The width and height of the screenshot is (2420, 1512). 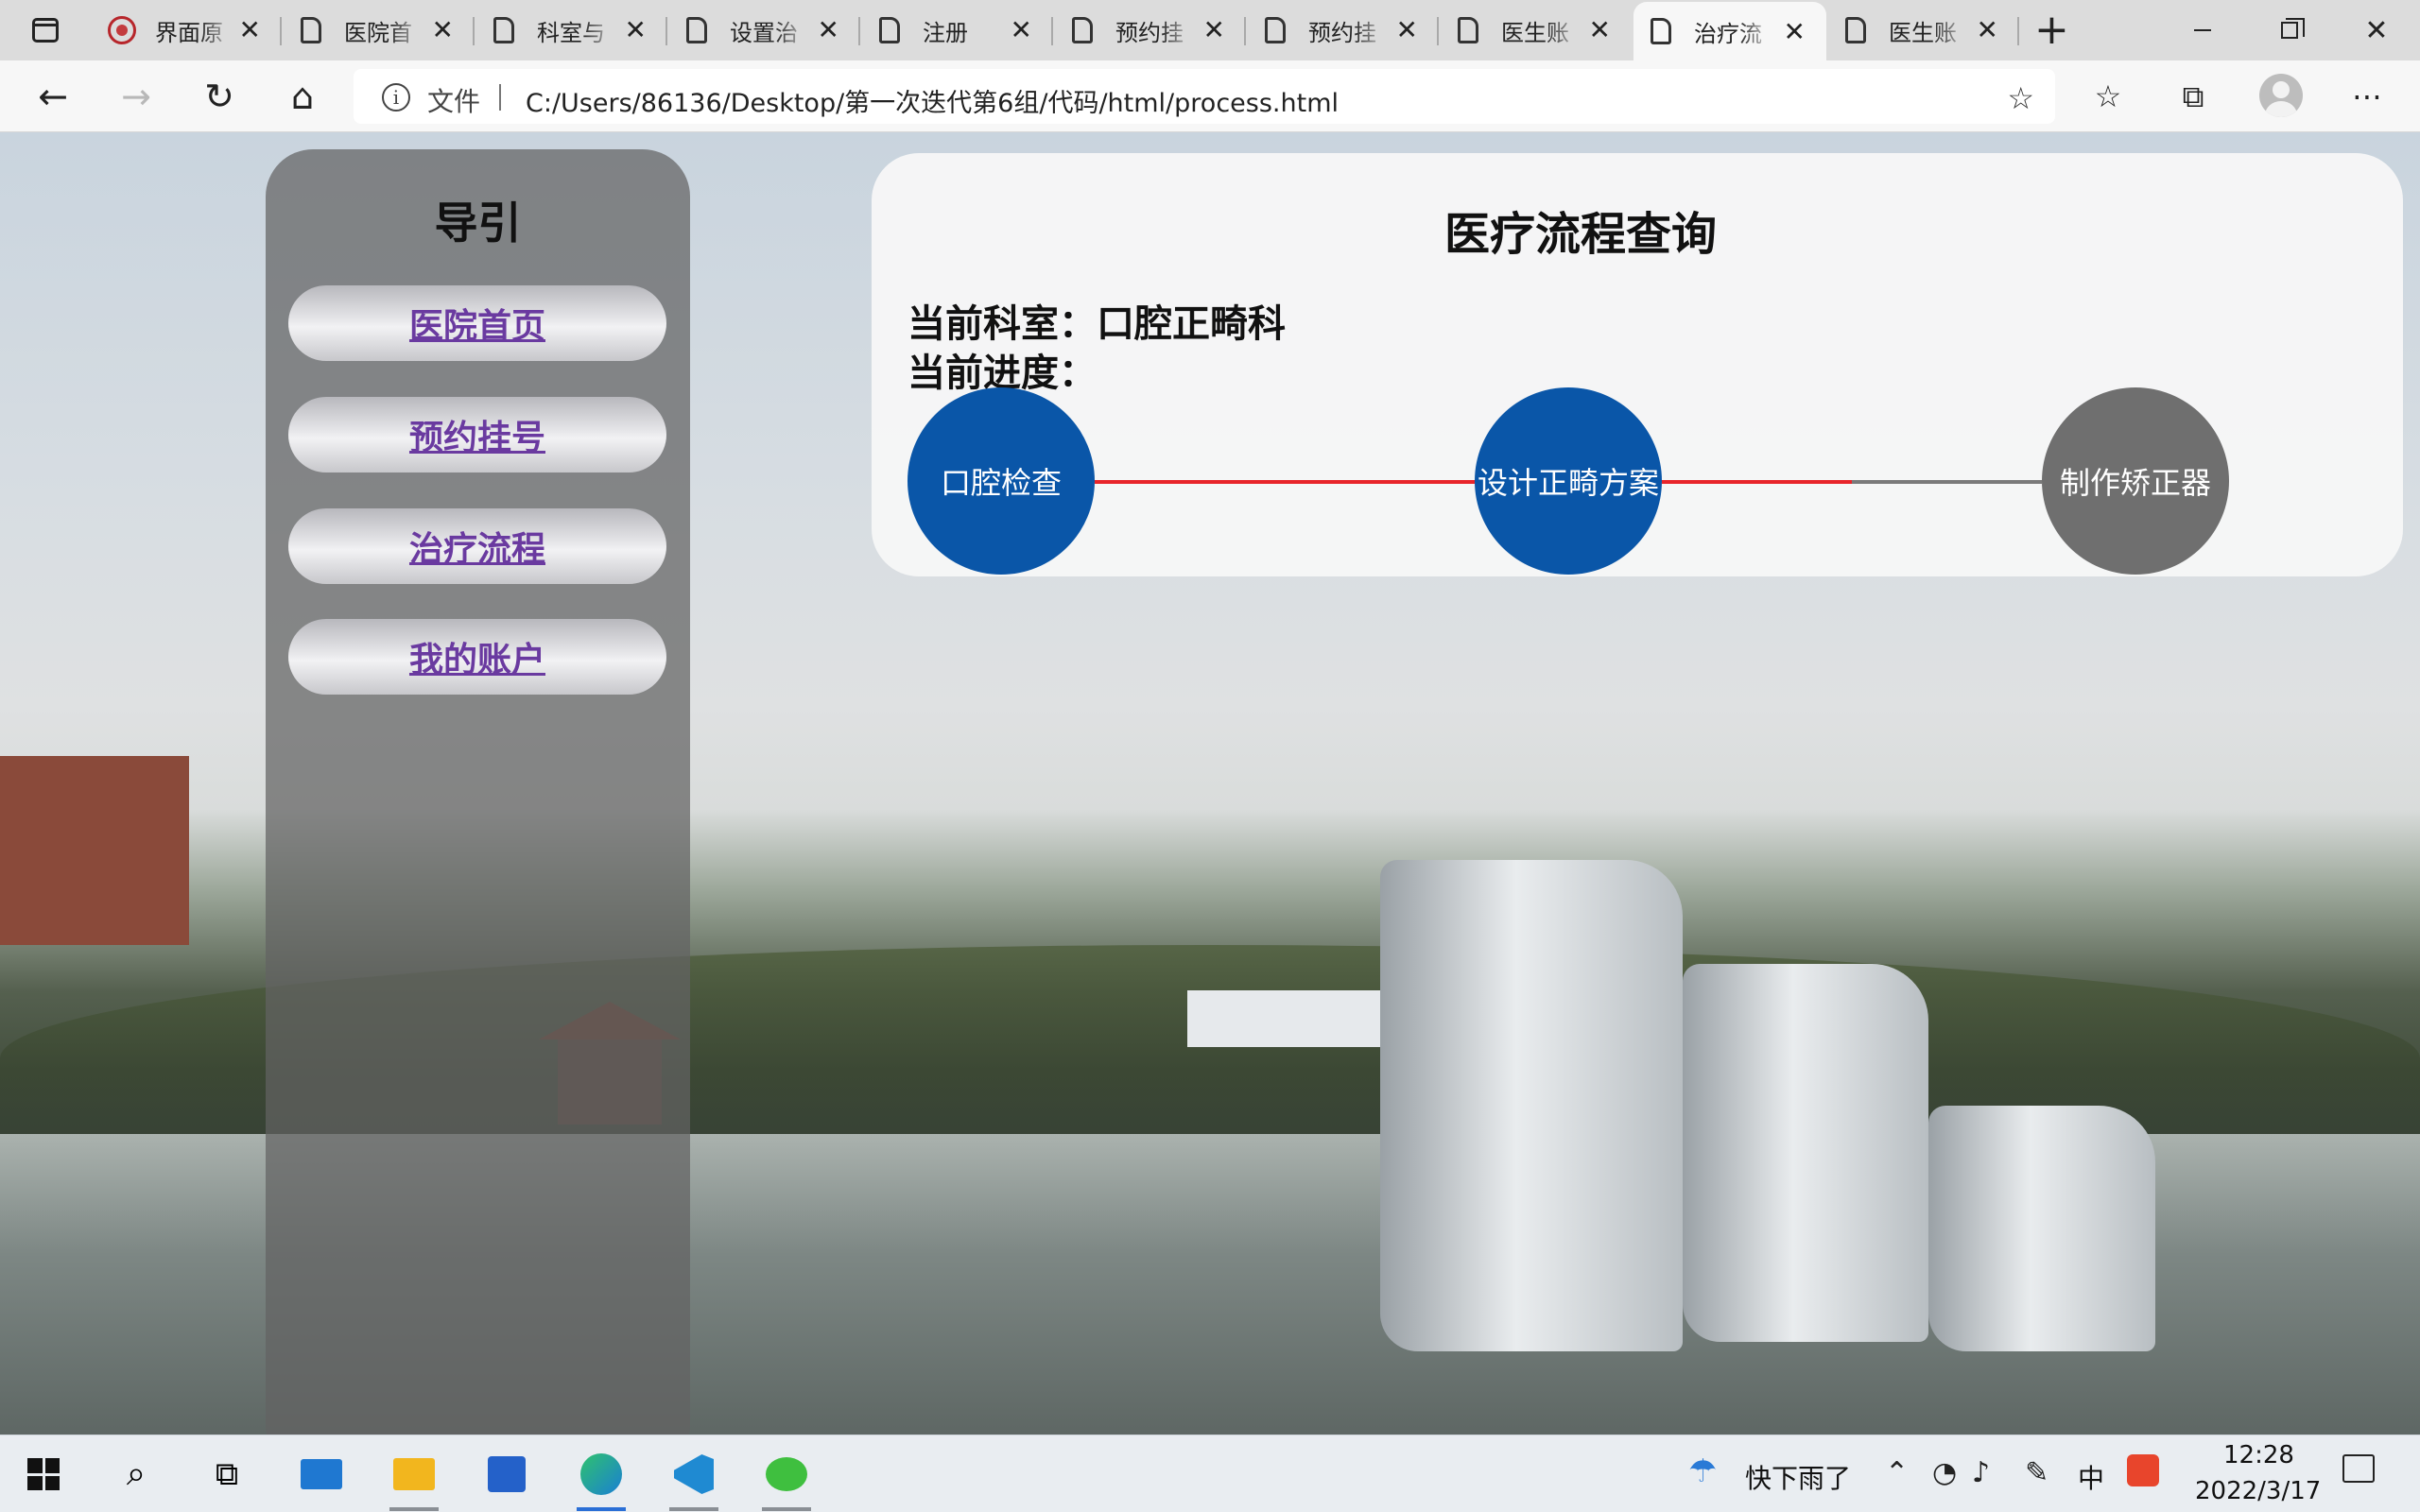 What do you see at coordinates (2036, 1472) in the screenshot?
I see `pen-icon: ✎` at bounding box center [2036, 1472].